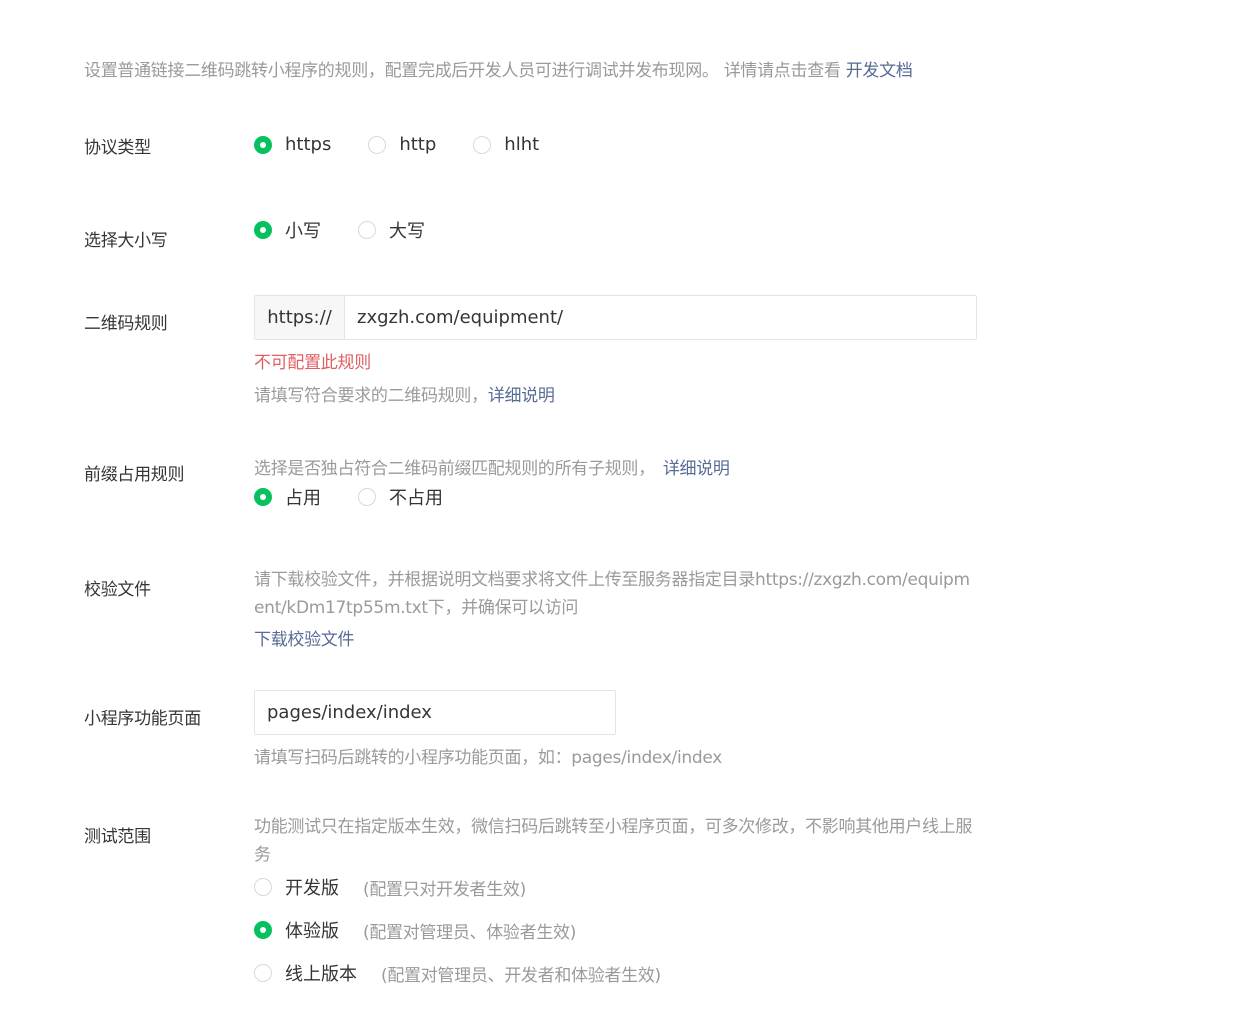 The image size is (1250, 1010). I want to click on protocol-hlht-radio: hlht, so click(506, 144).